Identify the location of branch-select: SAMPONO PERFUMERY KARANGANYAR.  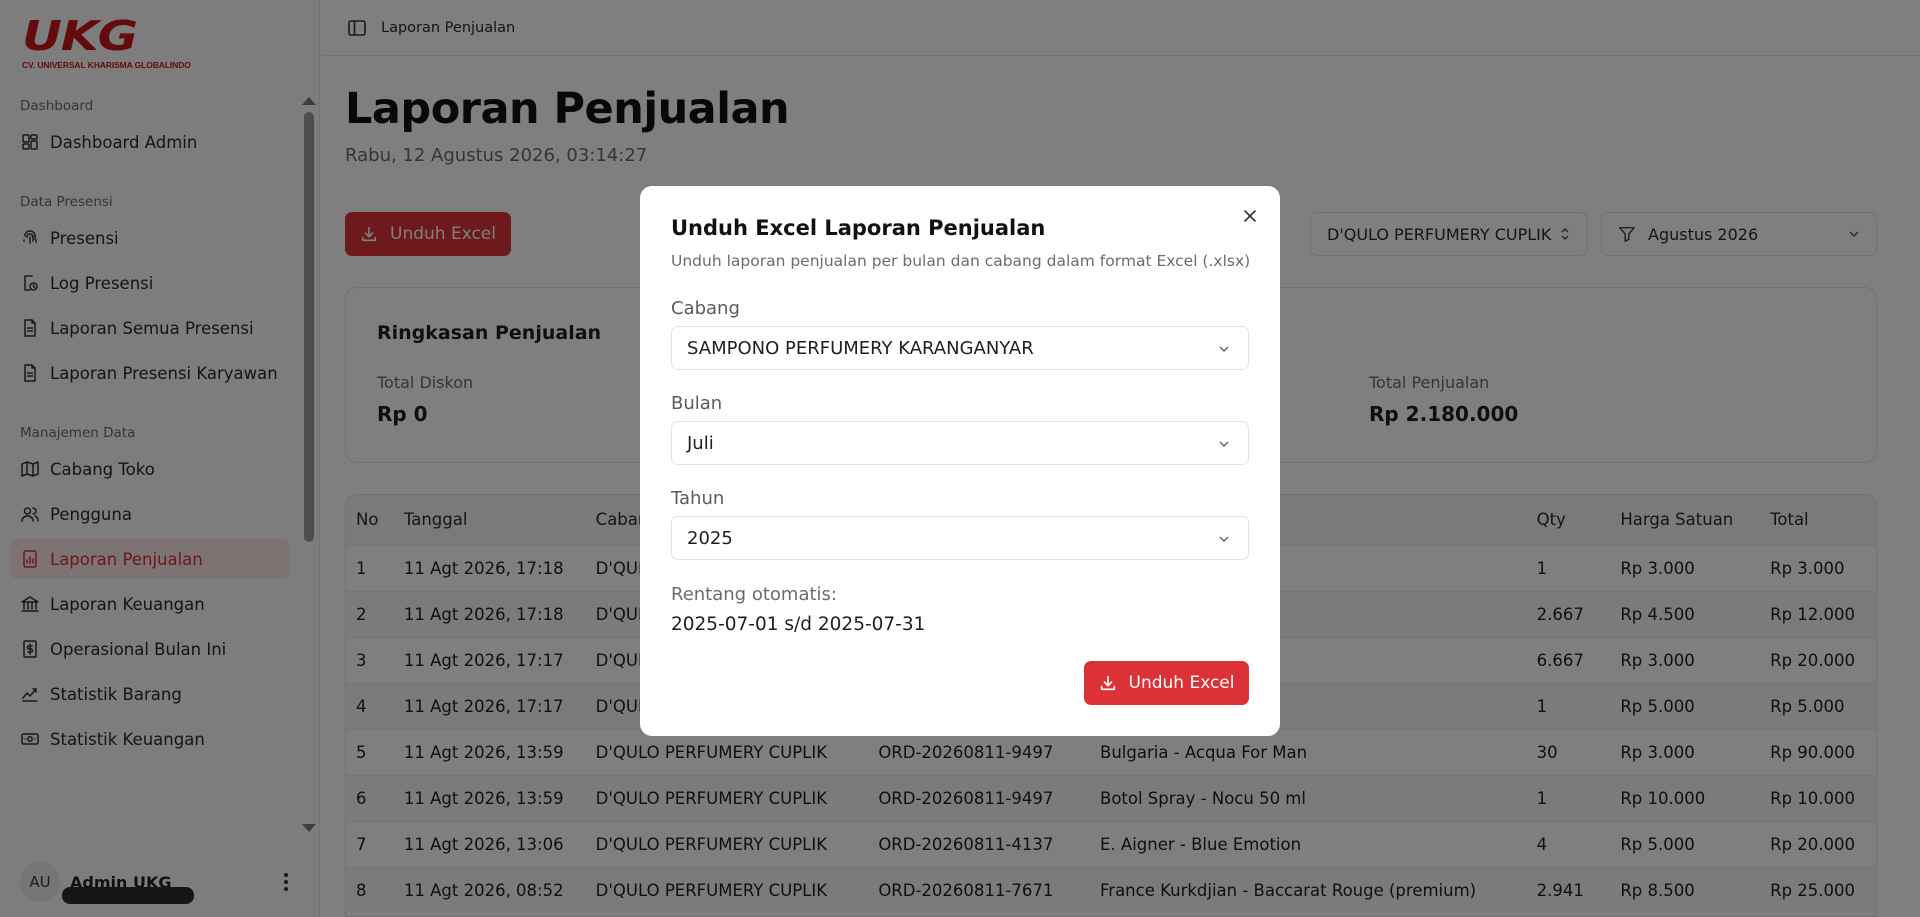
(960, 348).